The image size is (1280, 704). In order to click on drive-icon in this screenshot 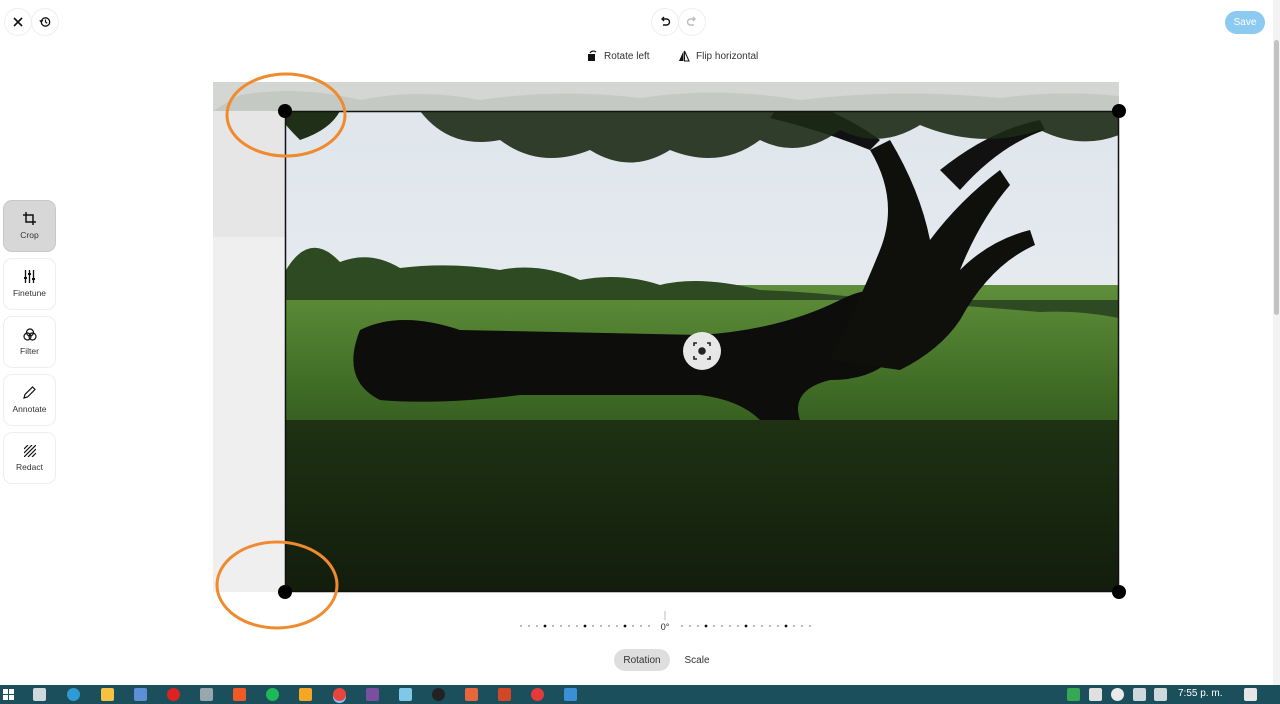, I will do `click(1073, 694)`.